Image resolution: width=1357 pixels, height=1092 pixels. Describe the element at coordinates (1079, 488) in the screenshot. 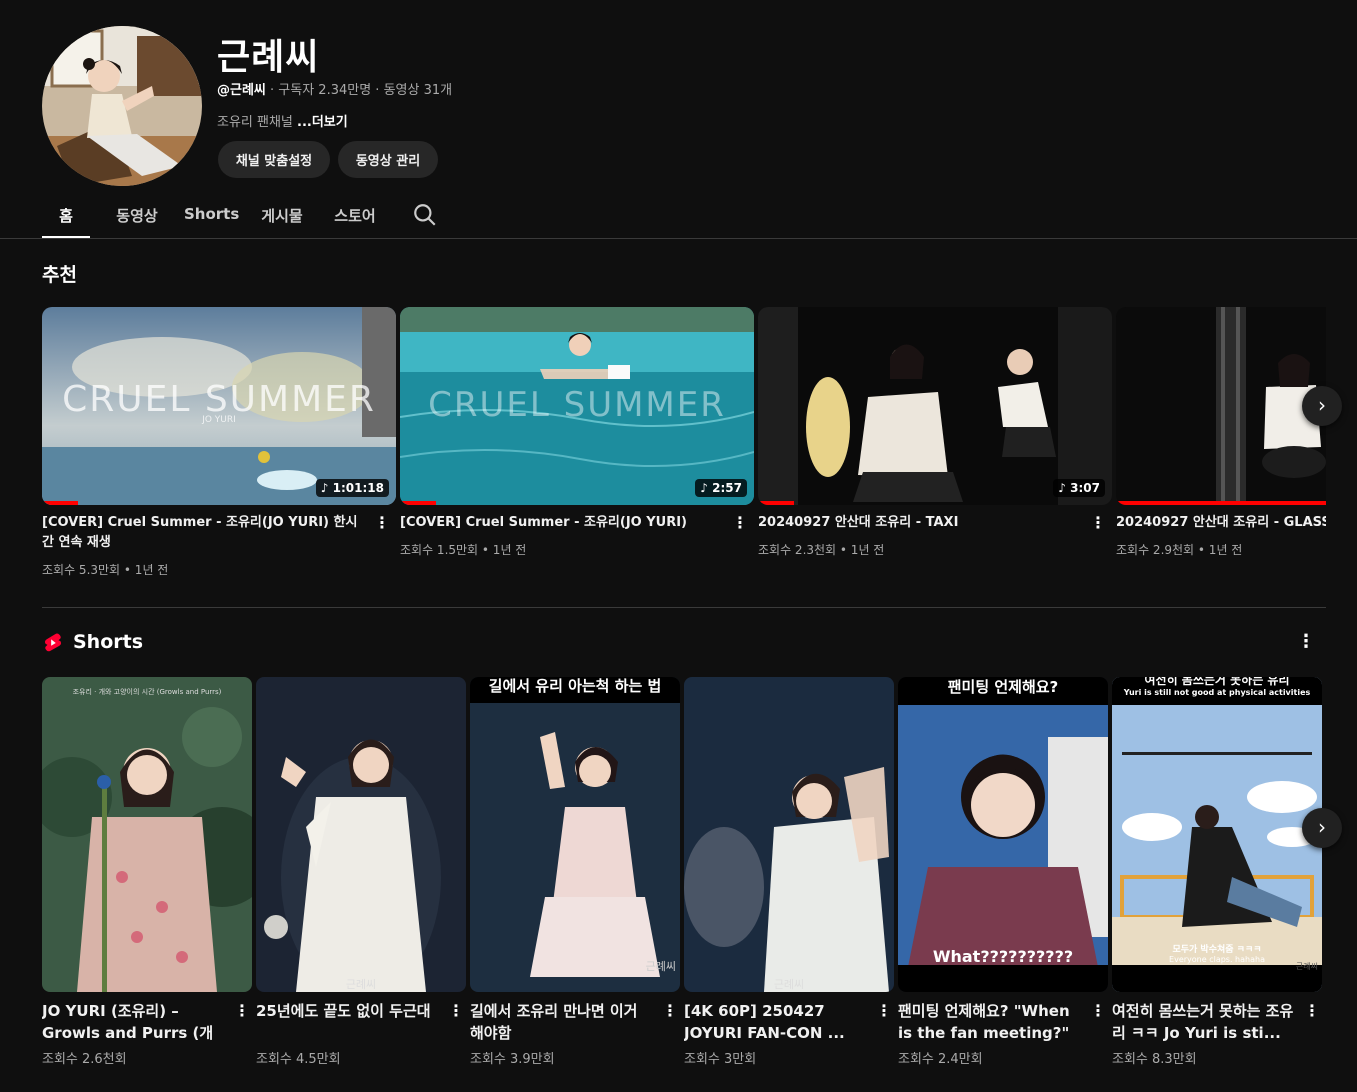

I see `duration-badge: ♪ 3:07` at that location.